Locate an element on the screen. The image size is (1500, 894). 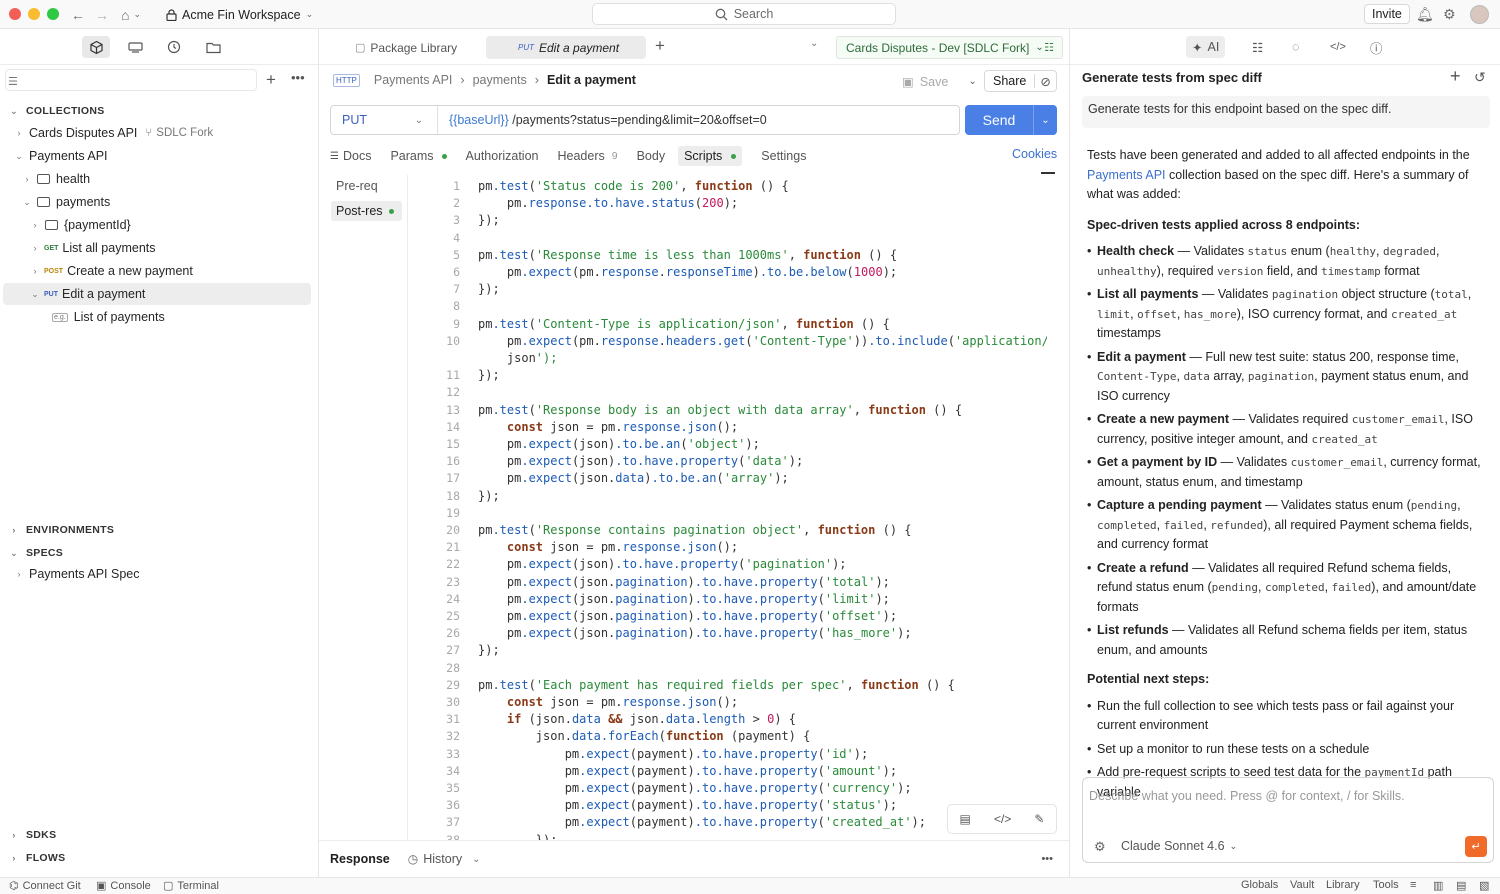
snippets-icon: ▤ is located at coordinates (965, 819).